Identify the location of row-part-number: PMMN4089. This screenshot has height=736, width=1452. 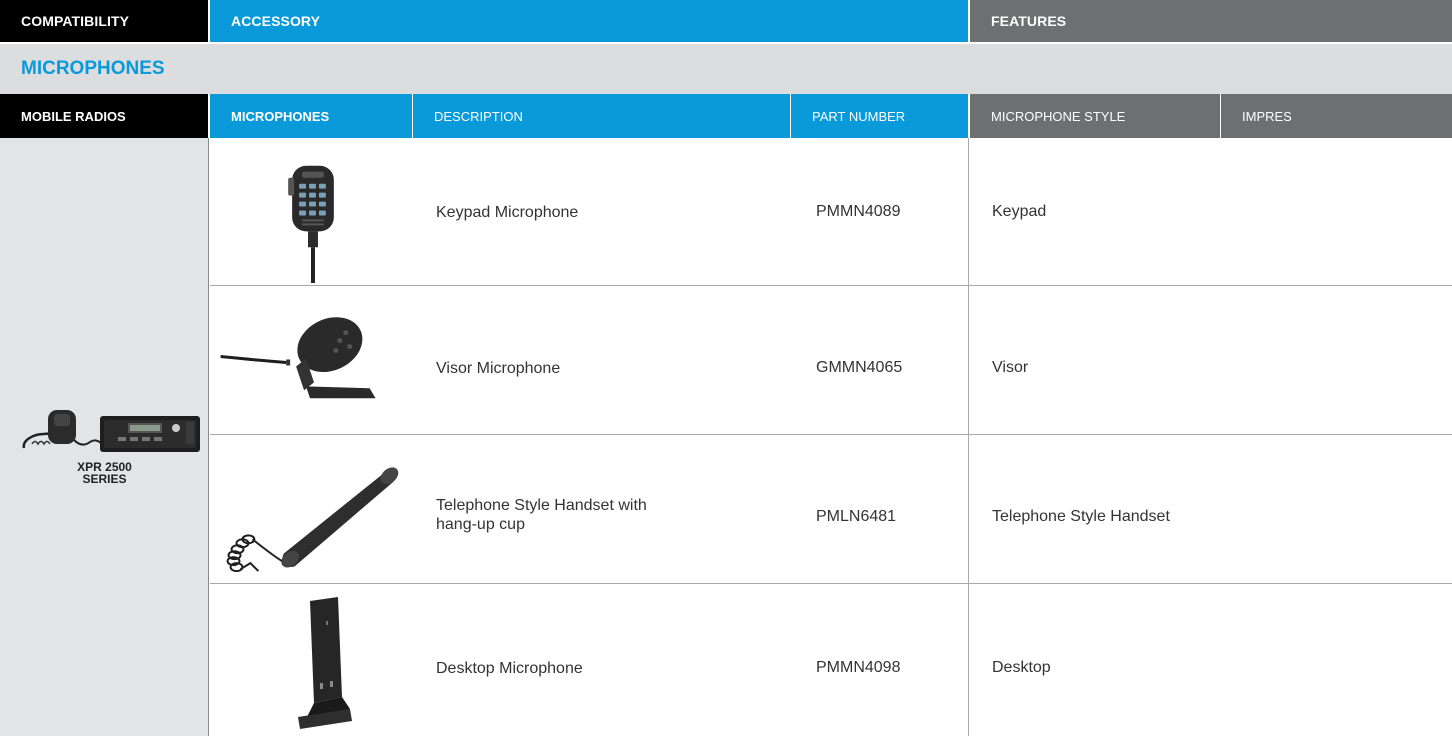
(858, 211).